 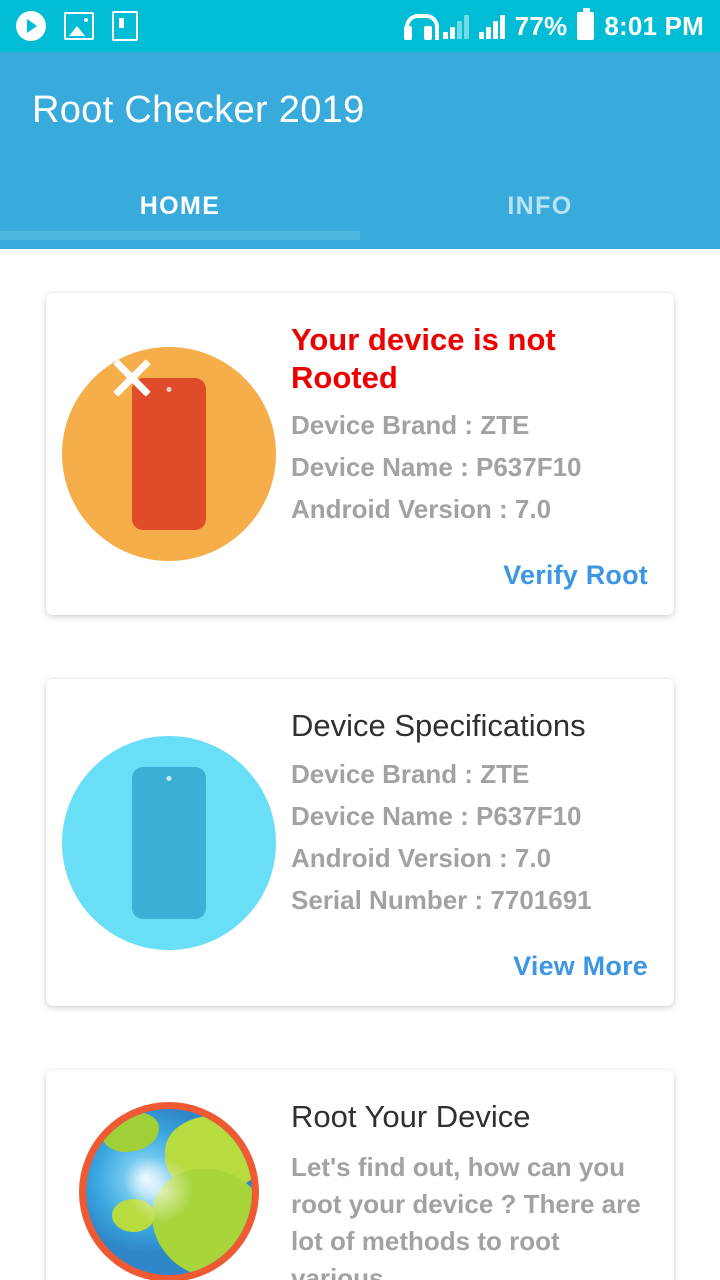 I want to click on globe-icon, so click(x=168, y=1191).